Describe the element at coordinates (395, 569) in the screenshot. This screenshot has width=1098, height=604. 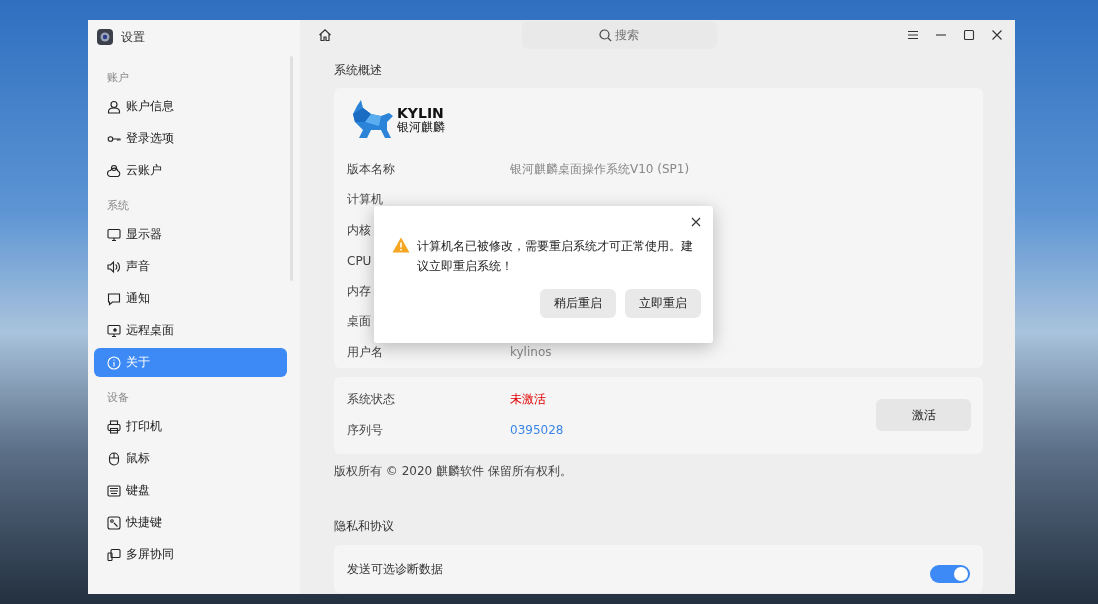
I see `setting-label: 发送可选诊断数据` at that location.